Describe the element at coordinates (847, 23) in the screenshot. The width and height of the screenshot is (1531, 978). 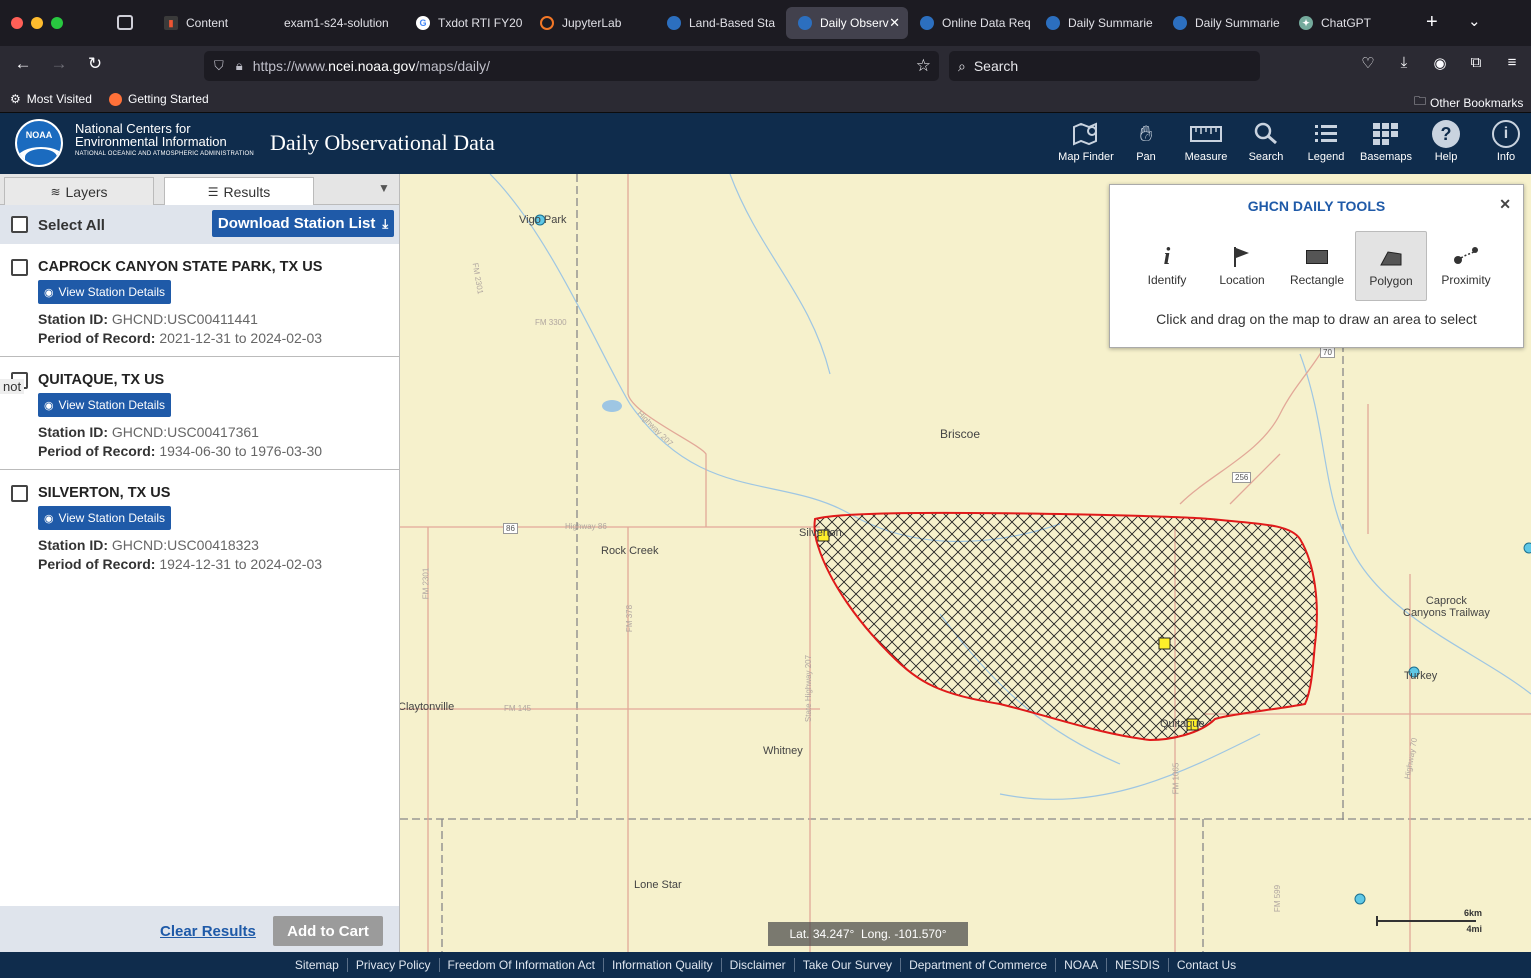
I see `tab-daily-observ: Daily Observ ✕` at that location.